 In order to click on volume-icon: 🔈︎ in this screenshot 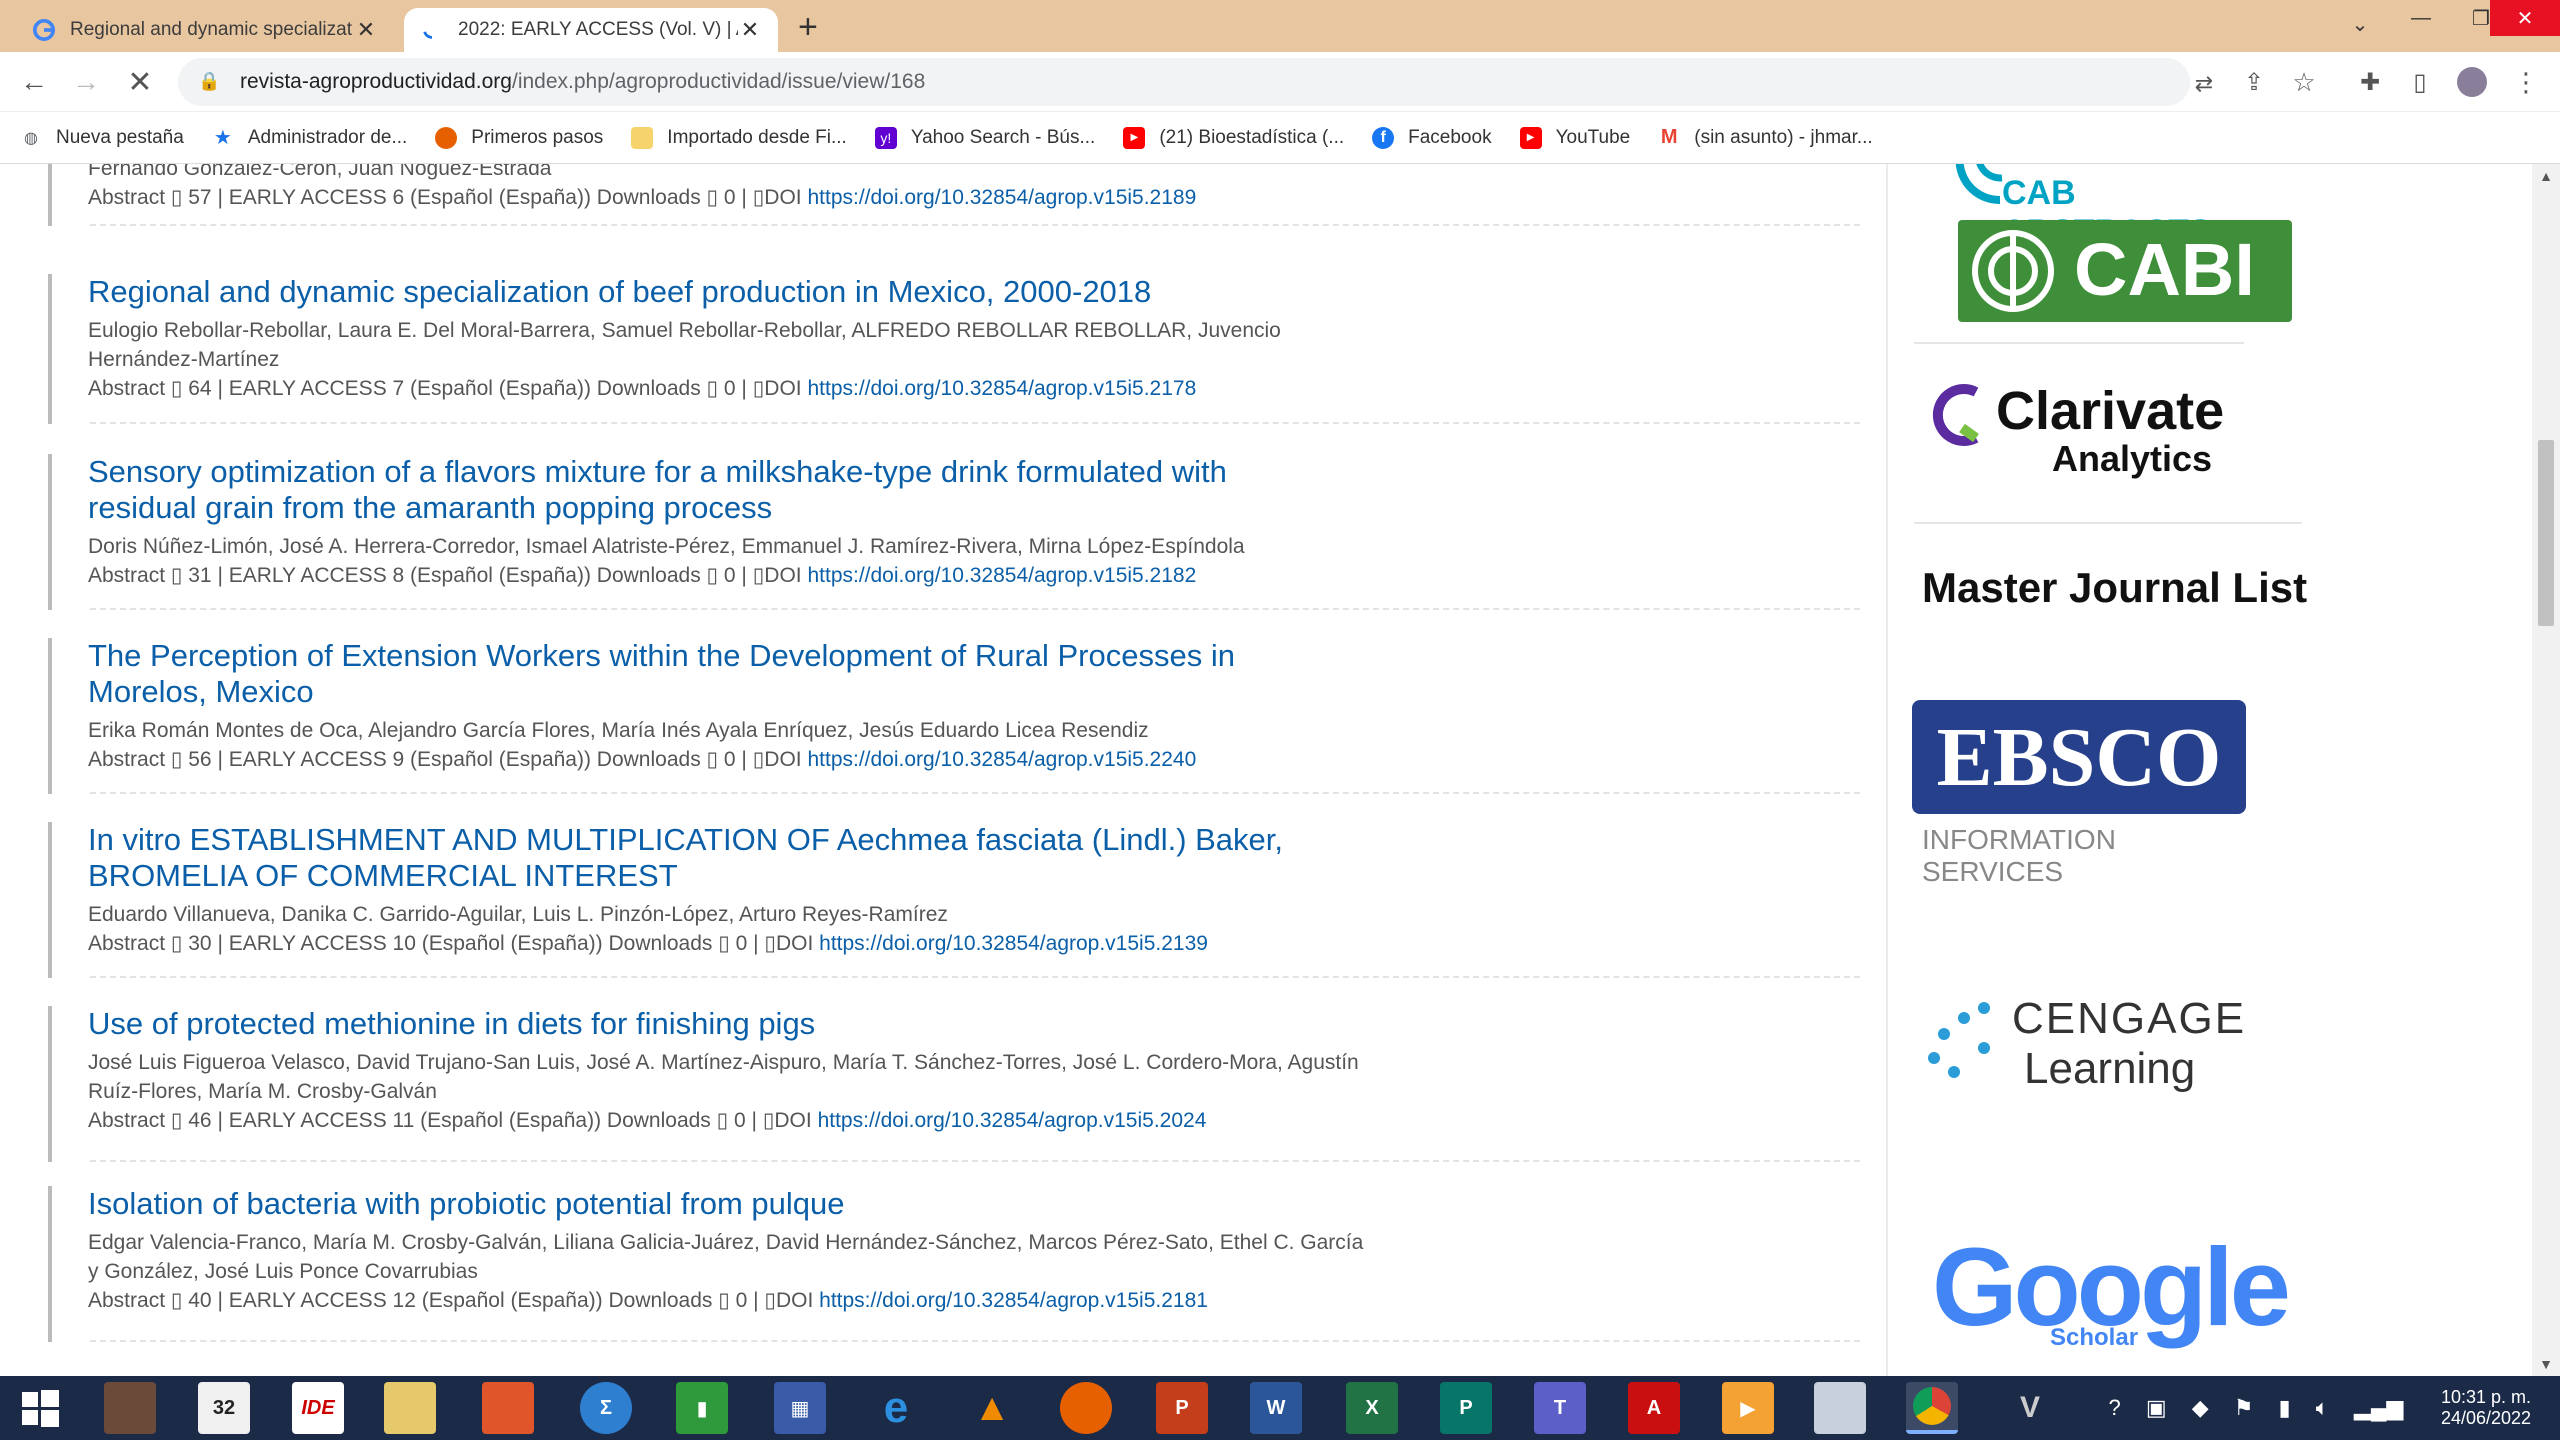, I will do `click(2322, 1408)`.